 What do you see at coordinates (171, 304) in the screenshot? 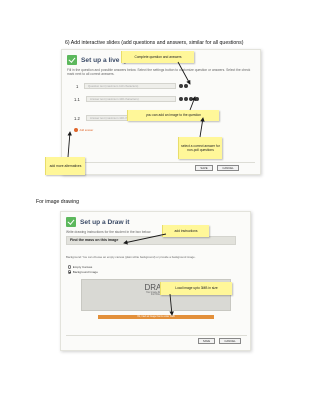
I see `arrow-upload` at bounding box center [171, 304].